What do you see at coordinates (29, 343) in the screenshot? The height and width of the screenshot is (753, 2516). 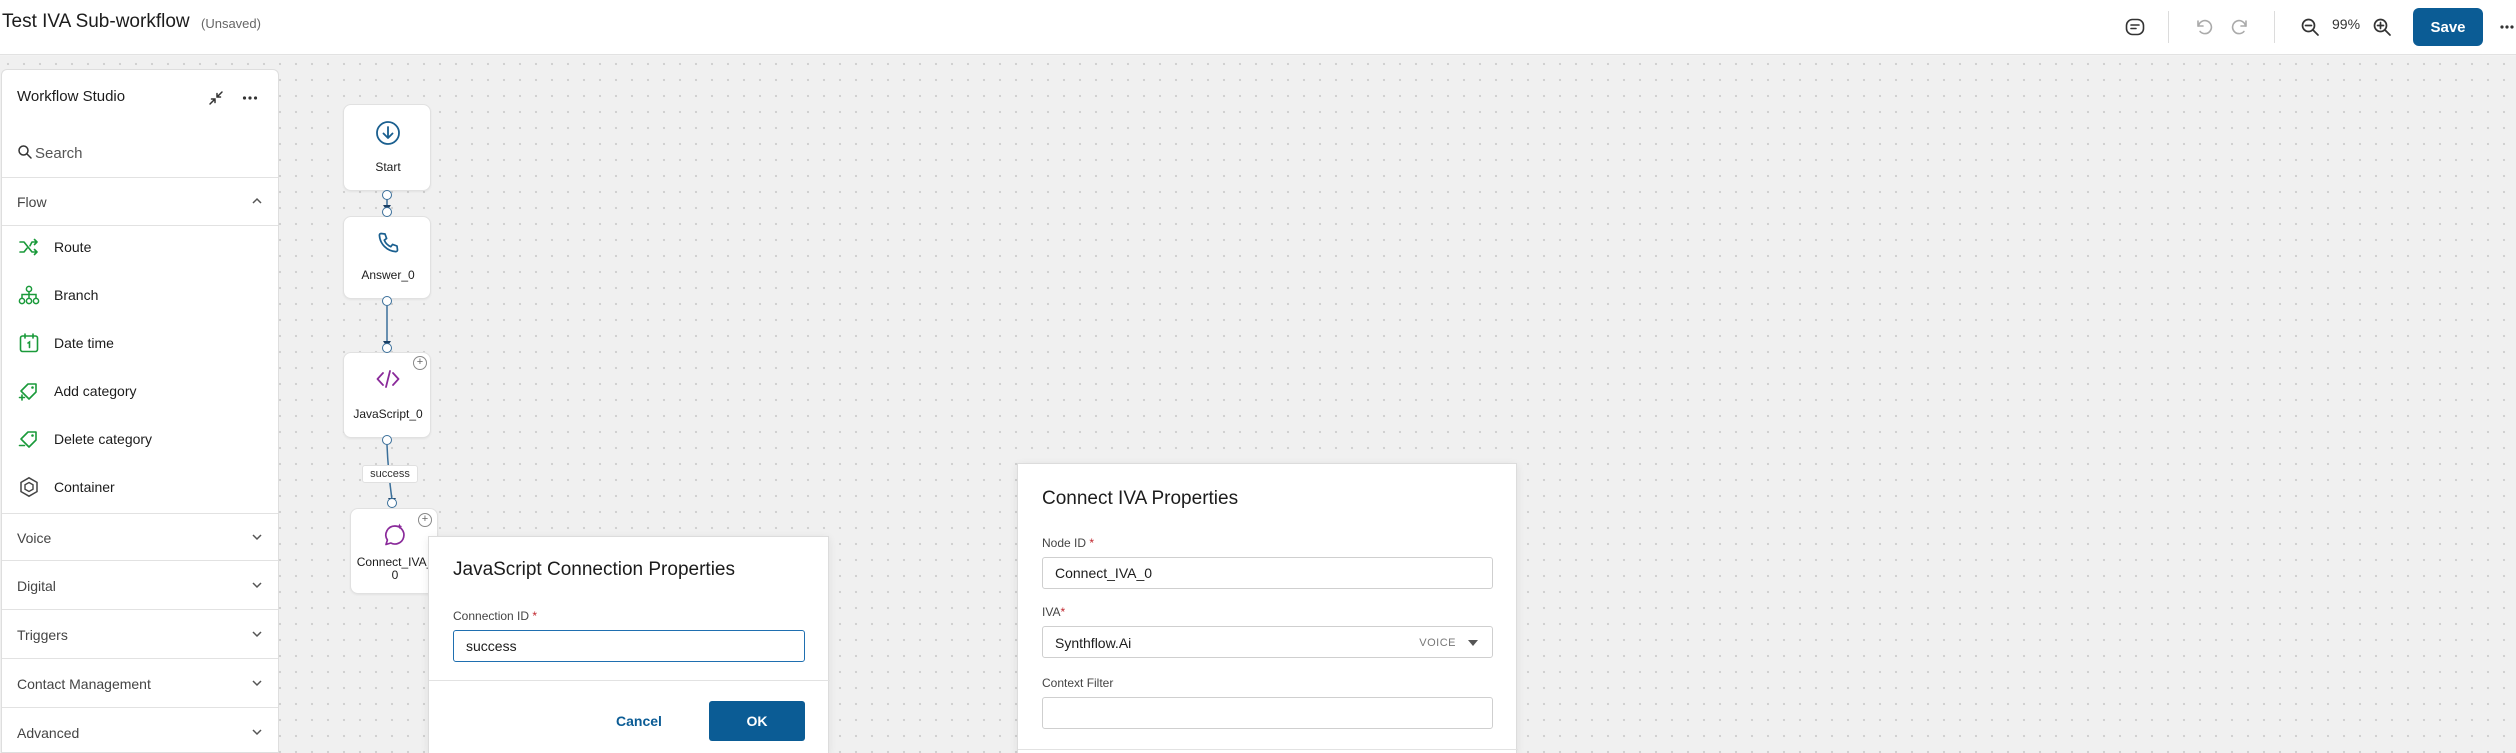 I see `calendar-icon` at bounding box center [29, 343].